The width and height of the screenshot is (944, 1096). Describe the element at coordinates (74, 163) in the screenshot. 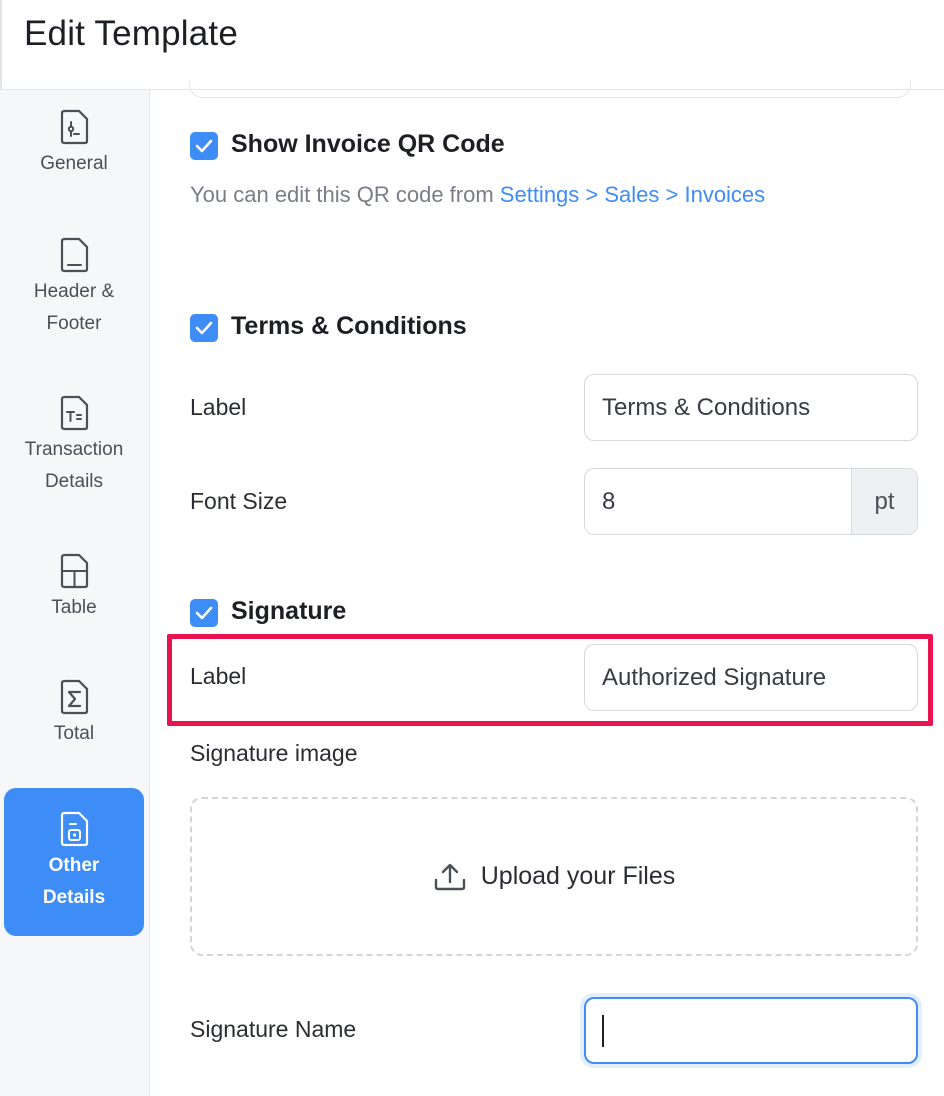

I see `sidebar-item-label: General` at that location.